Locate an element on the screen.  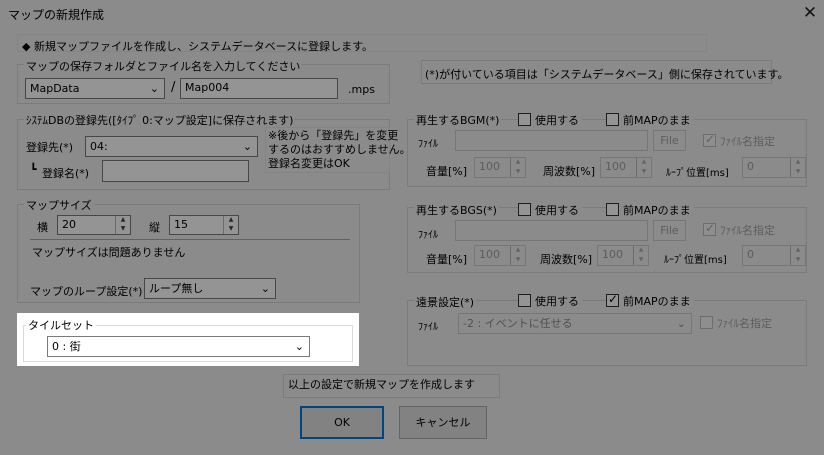
bgs-volume-spinner: 100 ▲ ▼ is located at coordinates (500, 255).